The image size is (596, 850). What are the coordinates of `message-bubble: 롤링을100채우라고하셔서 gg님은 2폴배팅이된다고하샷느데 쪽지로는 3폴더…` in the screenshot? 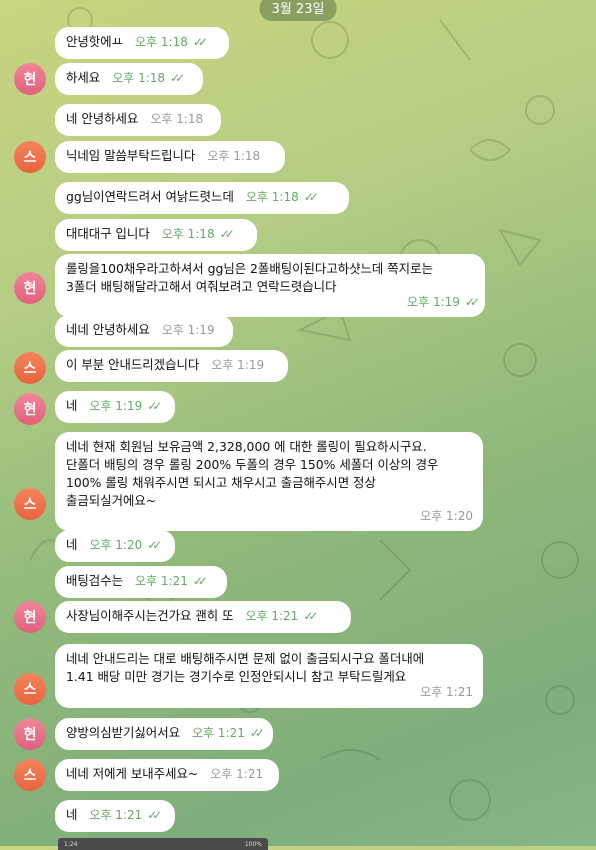 It's located at (270, 285).